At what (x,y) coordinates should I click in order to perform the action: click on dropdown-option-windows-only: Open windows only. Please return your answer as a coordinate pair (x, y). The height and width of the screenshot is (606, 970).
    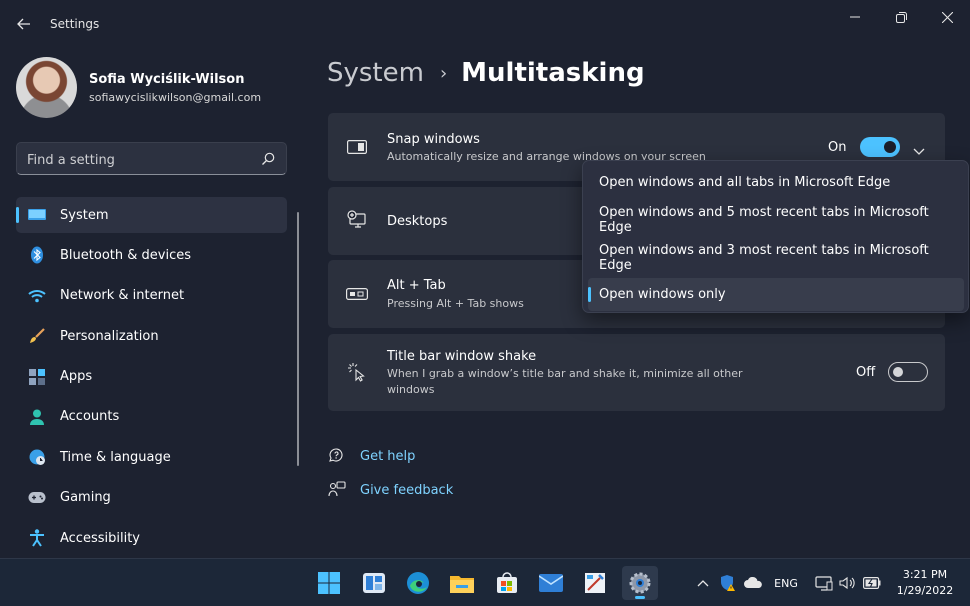
    Looking at the image, I should click on (776, 294).